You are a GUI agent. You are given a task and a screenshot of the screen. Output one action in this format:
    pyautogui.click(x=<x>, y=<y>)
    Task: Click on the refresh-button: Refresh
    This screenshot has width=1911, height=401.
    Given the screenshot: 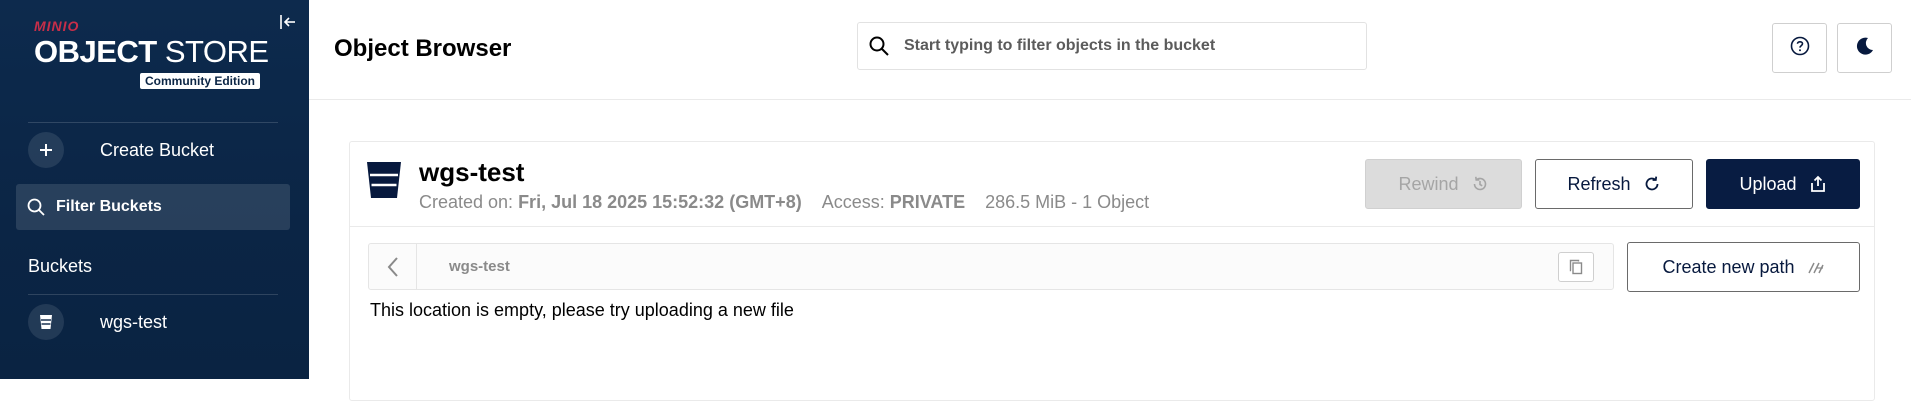 What is the action you would take?
    pyautogui.click(x=1614, y=184)
    